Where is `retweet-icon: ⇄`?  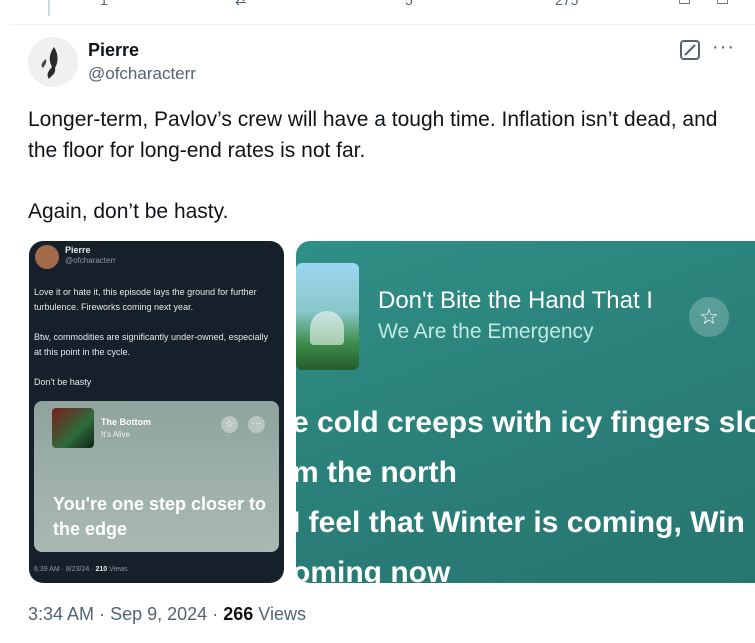
retweet-icon: ⇄ is located at coordinates (241, 4).